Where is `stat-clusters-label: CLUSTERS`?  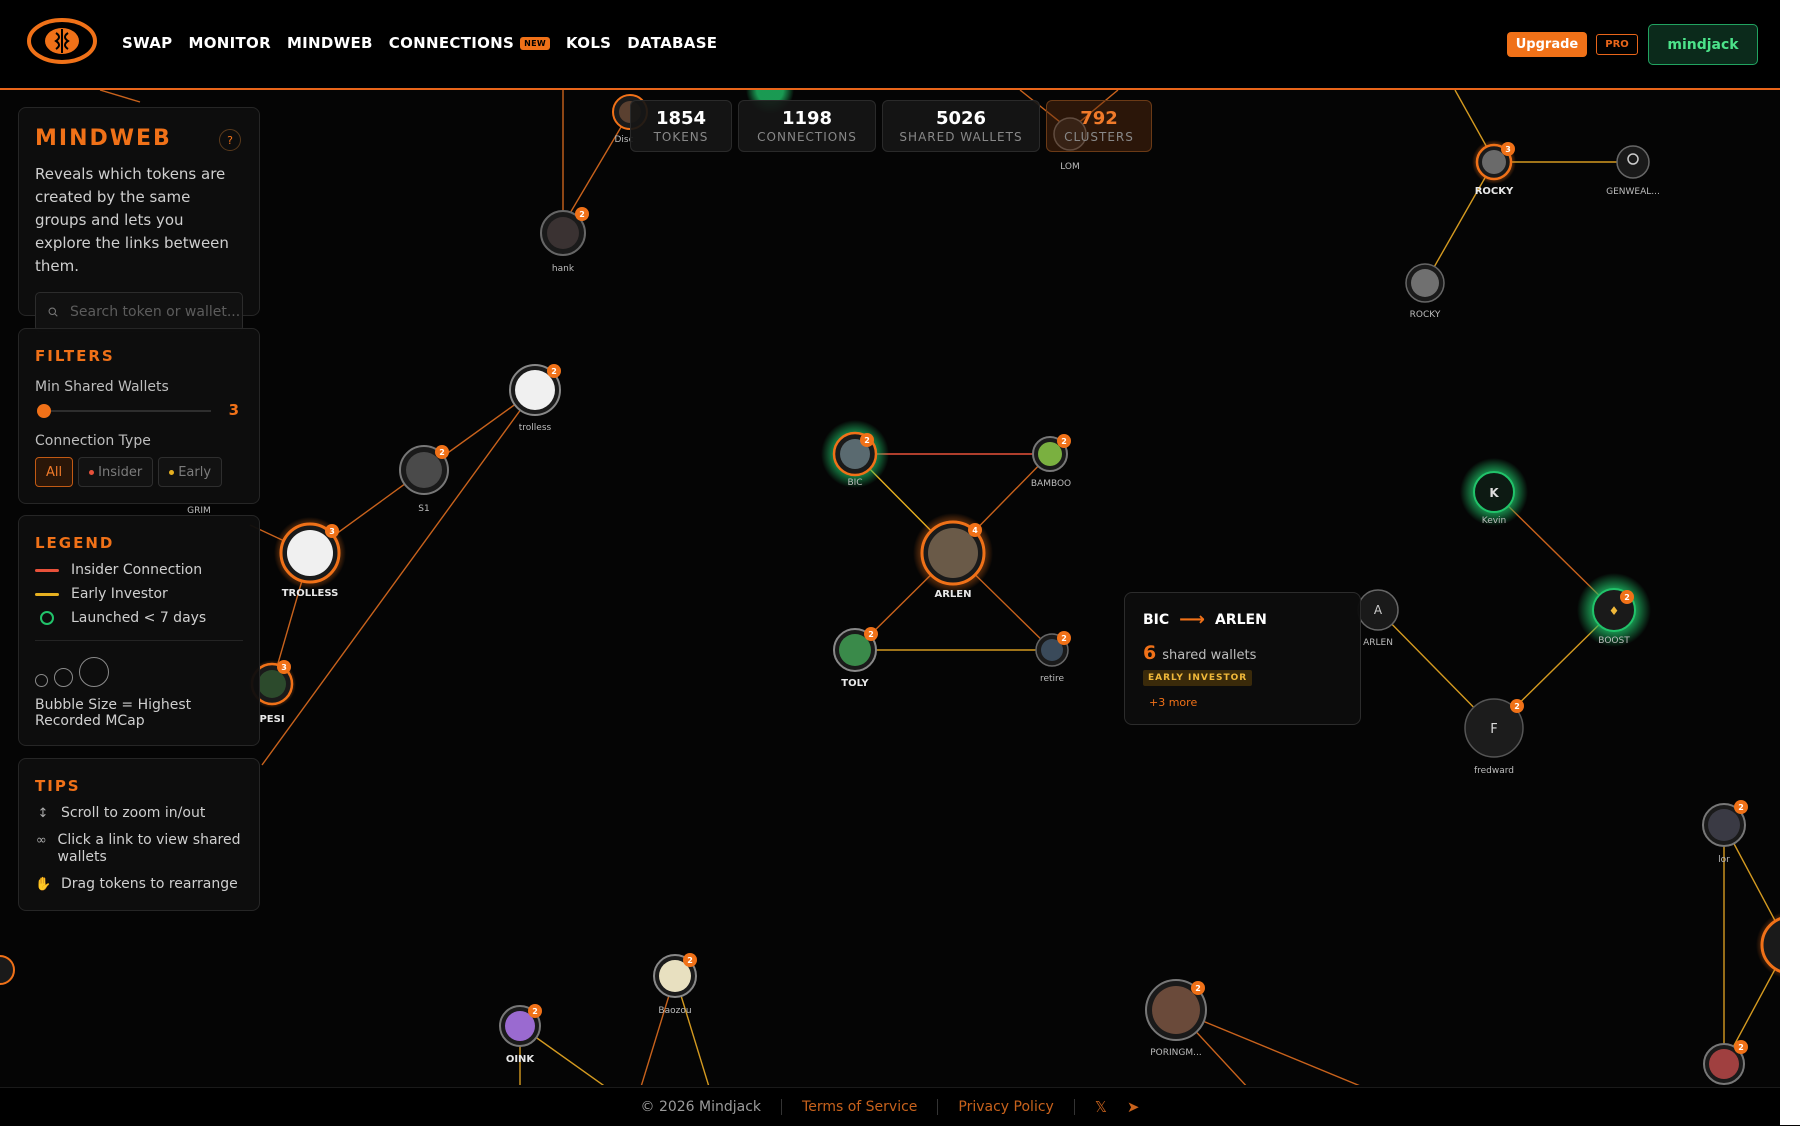
stat-clusters-label: CLUSTERS is located at coordinates (1099, 137).